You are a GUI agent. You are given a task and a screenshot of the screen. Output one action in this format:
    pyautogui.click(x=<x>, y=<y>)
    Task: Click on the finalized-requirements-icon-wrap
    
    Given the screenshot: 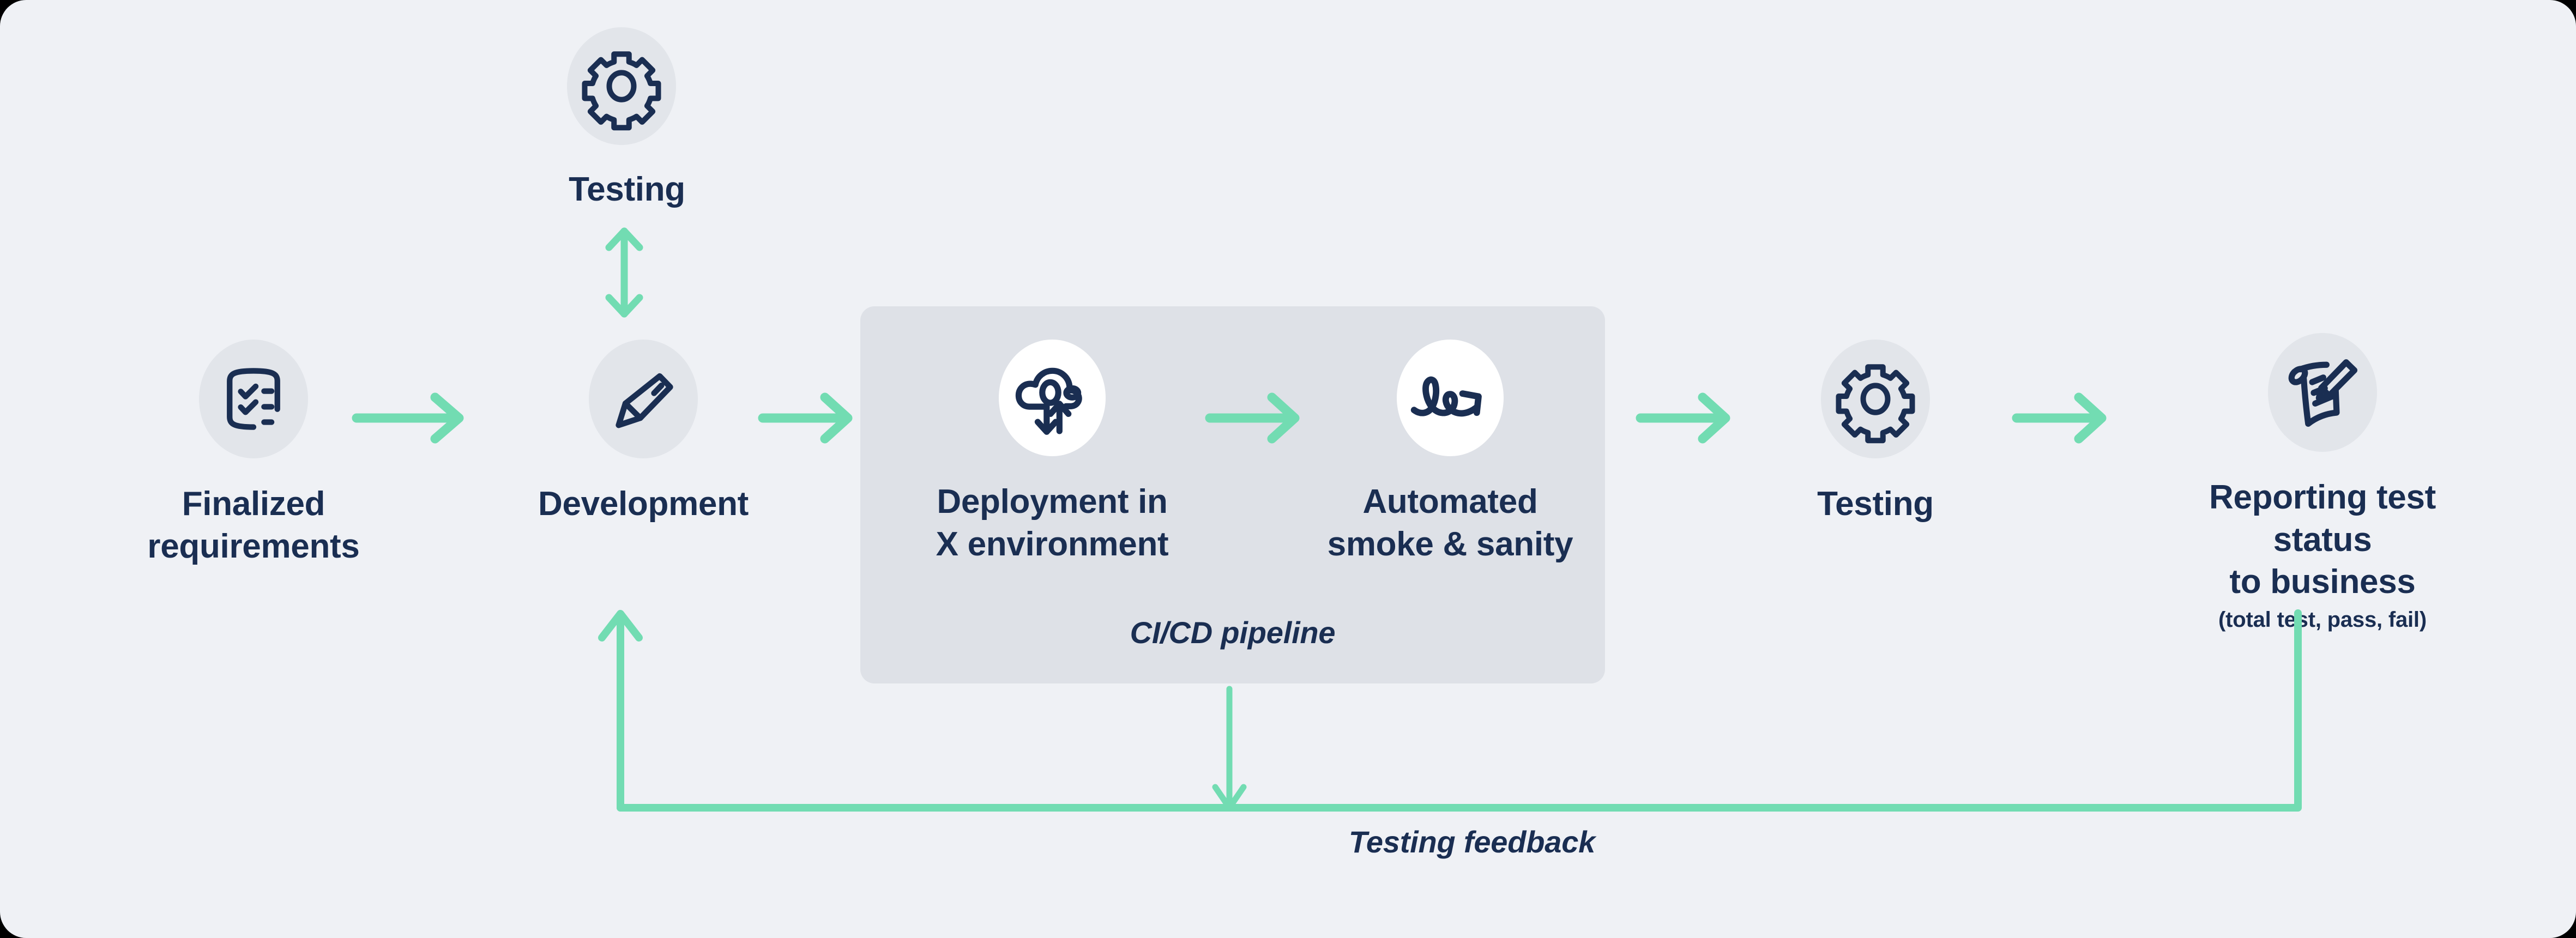 What is the action you would take?
    pyautogui.click(x=254, y=399)
    